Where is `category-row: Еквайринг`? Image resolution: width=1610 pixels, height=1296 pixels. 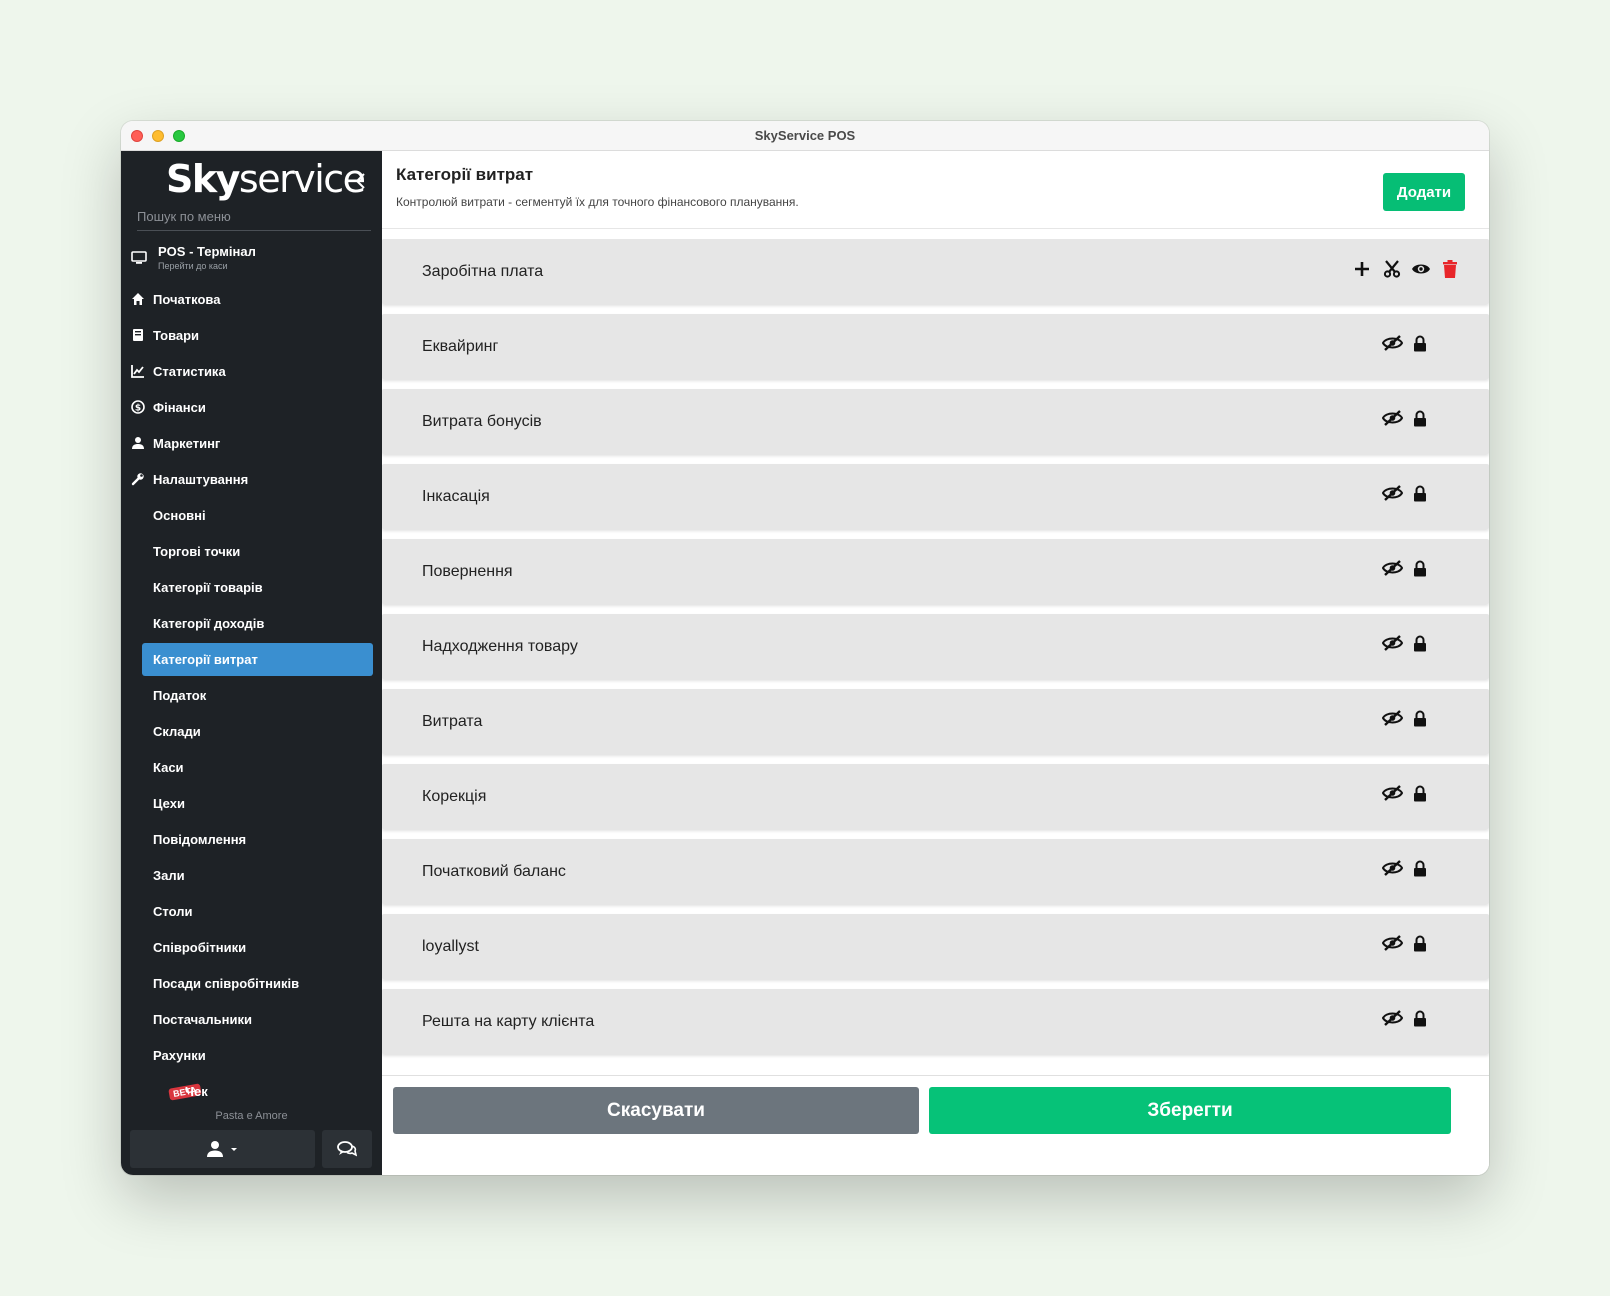 category-row: Еквайринг is located at coordinates (935, 346).